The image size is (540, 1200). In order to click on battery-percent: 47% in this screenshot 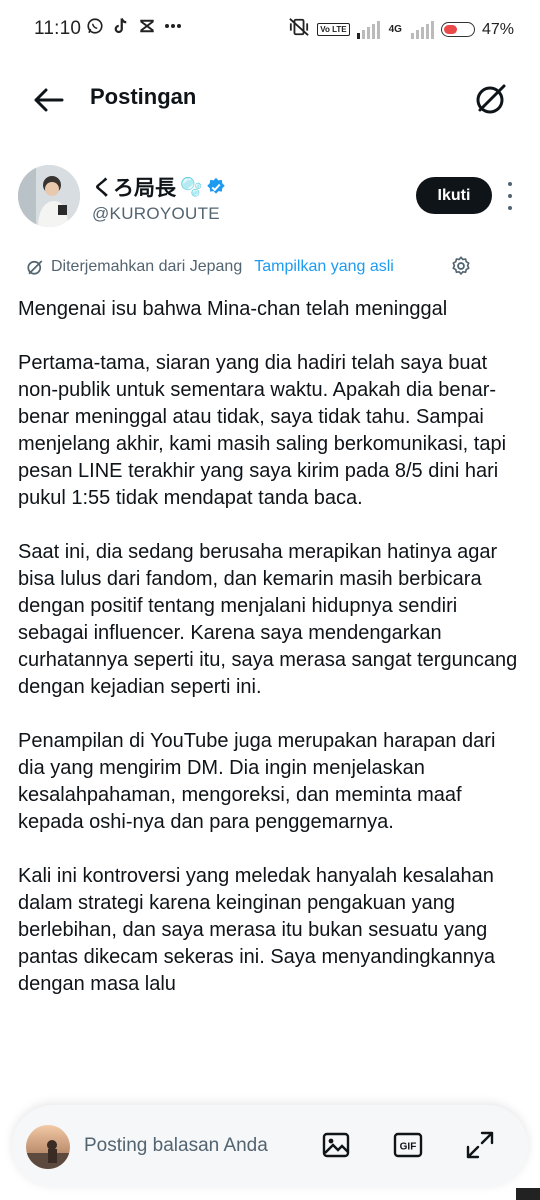, I will do `click(497, 29)`.